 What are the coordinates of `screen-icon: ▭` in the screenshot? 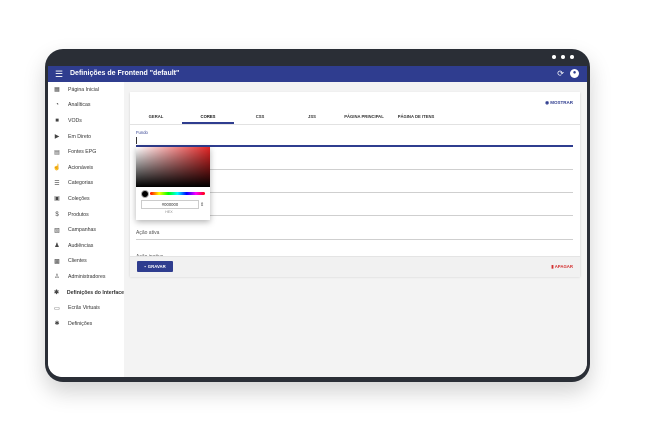 It's located at (57, 308).